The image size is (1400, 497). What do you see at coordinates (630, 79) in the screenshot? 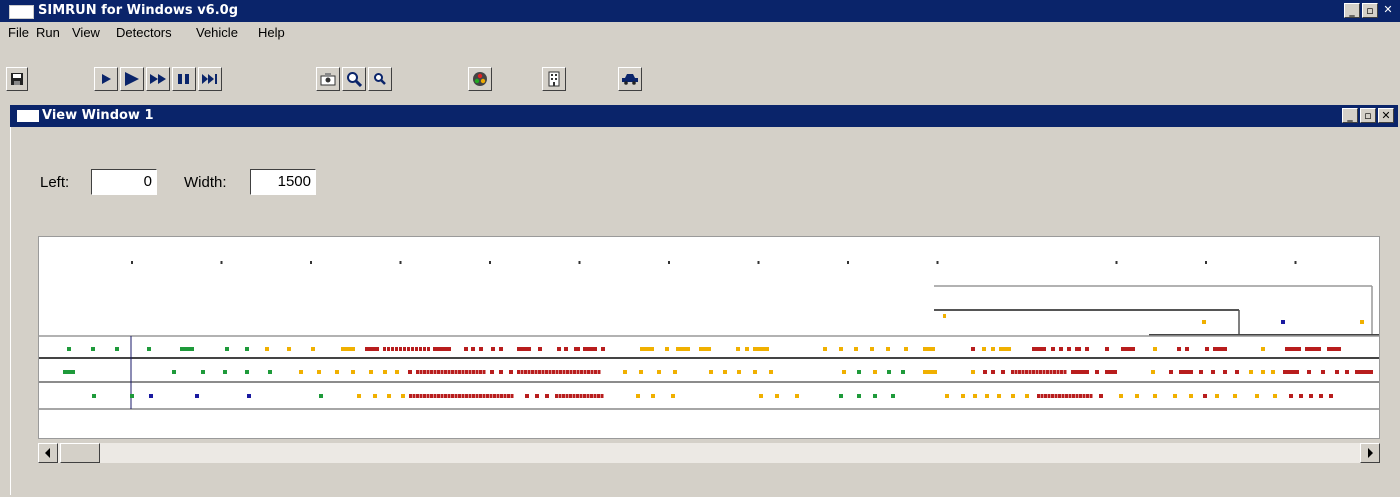
I see `vehicle-icon` at bounding box center [630, 79].